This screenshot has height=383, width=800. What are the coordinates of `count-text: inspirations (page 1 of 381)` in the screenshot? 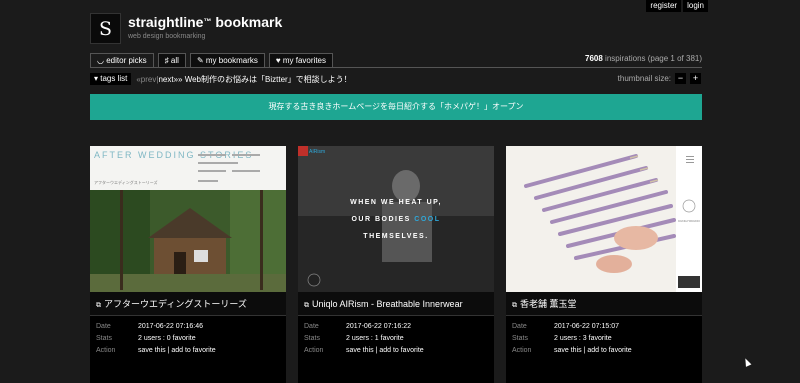 It's located at (652, 58).